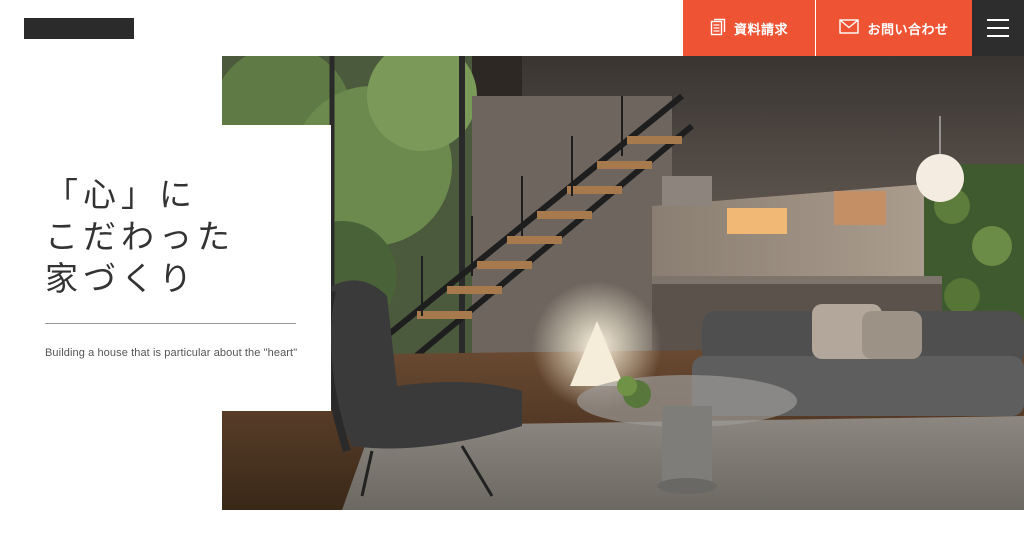 The image size is (1024, 536). Describe the element at coordinates (760, 29) in the screenshot. I see `request-documents-label: 資料請求` at that location.